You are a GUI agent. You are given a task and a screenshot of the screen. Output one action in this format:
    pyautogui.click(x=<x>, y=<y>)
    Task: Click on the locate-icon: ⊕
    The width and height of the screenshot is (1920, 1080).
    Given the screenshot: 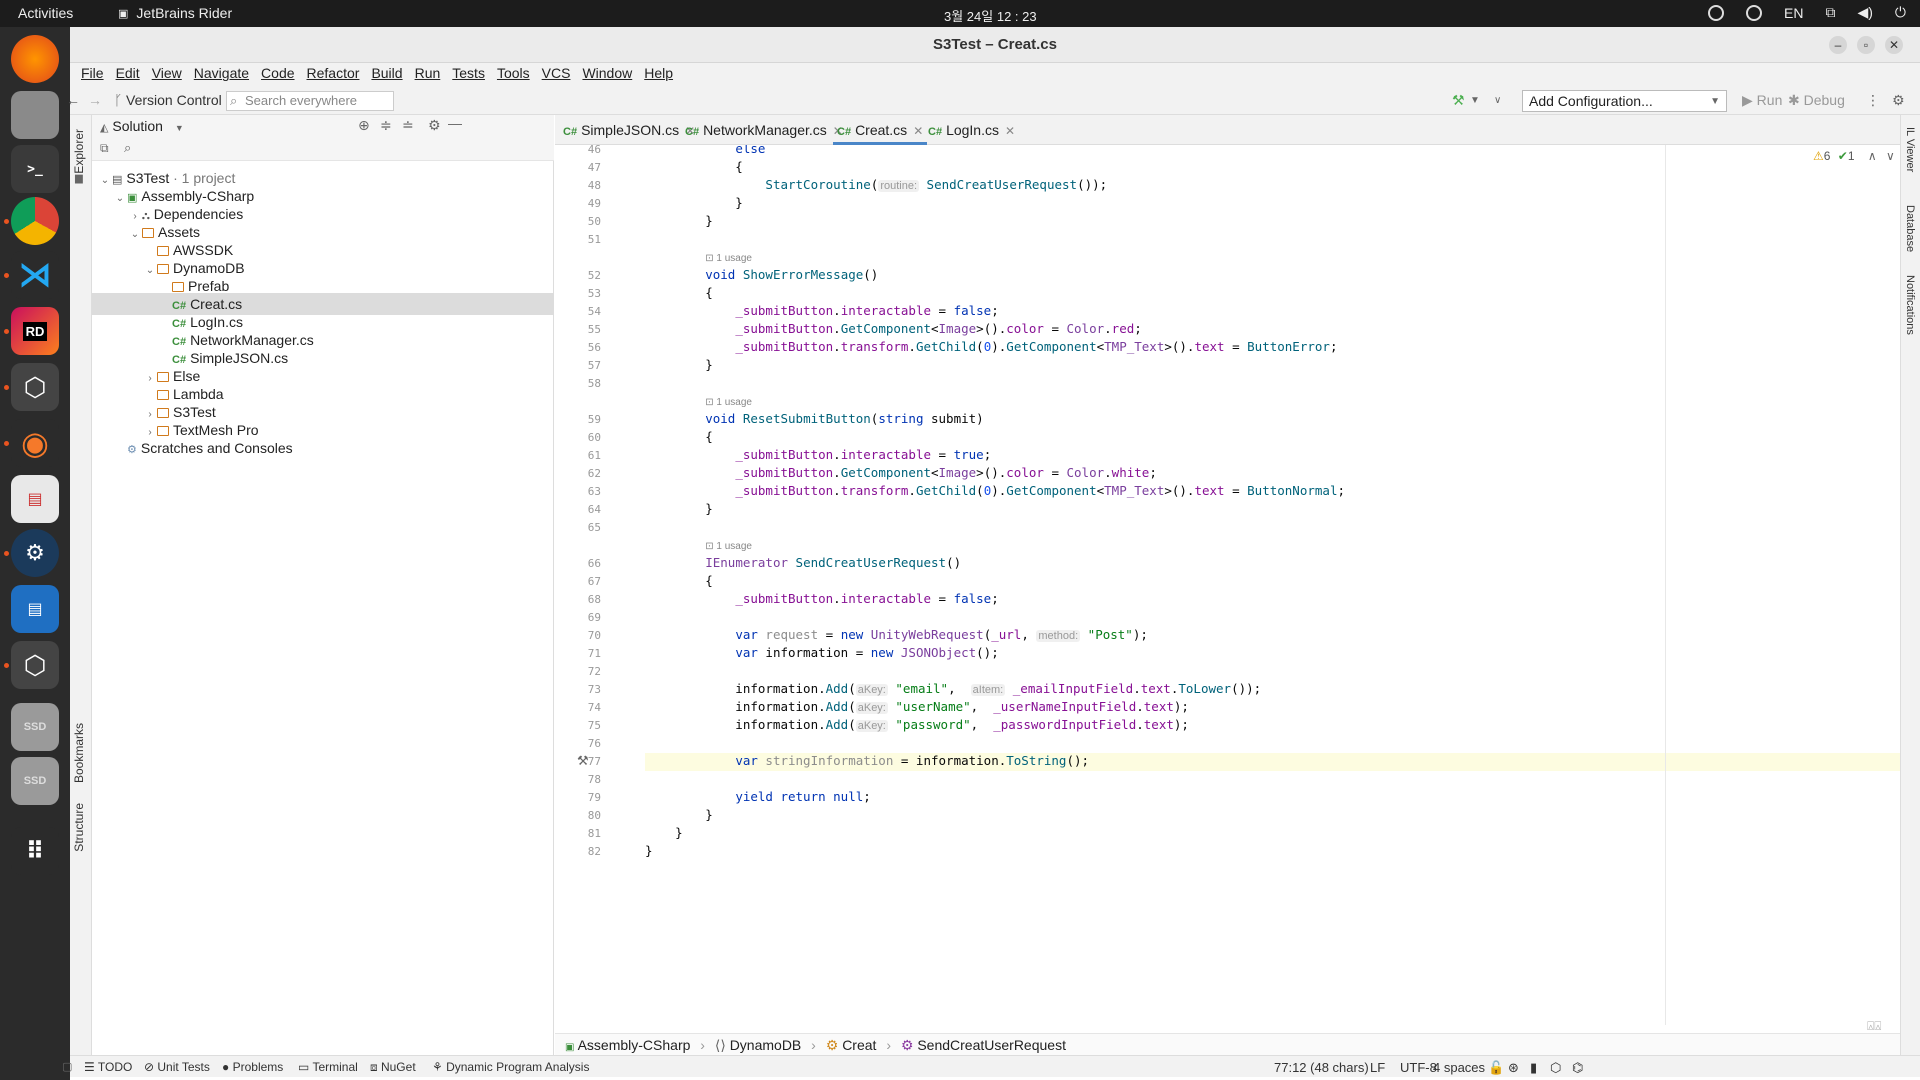 What is the action you would take?
    pyautogui.click(x=364, y=125)
    